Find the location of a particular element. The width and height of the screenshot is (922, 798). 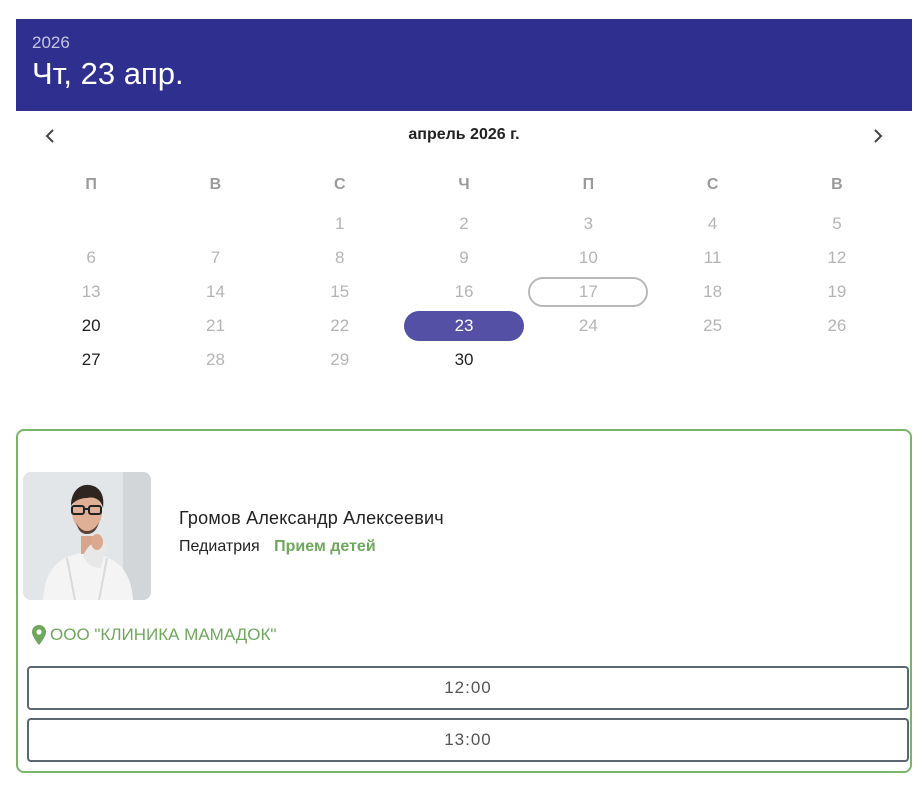

calendar-day-number: 27 is located at coordinates (91, 359).